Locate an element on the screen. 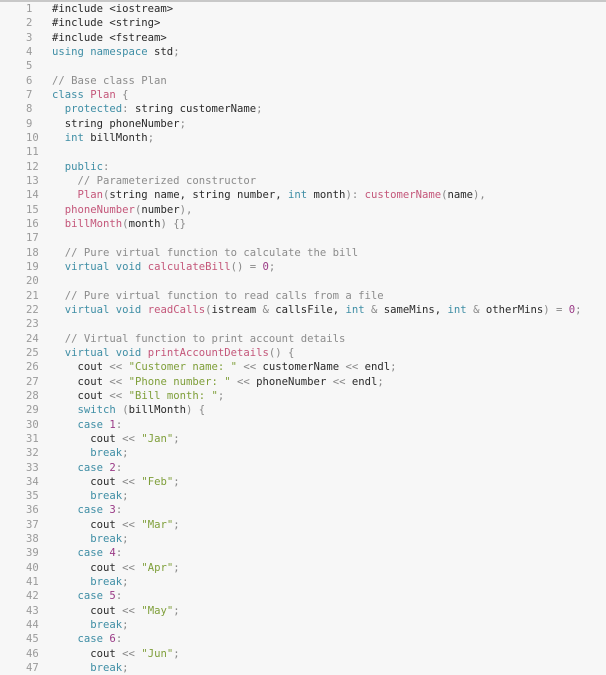 This screenshot has width=606, height=675. code-line: 12 public: is located at coordinates (303, 167).